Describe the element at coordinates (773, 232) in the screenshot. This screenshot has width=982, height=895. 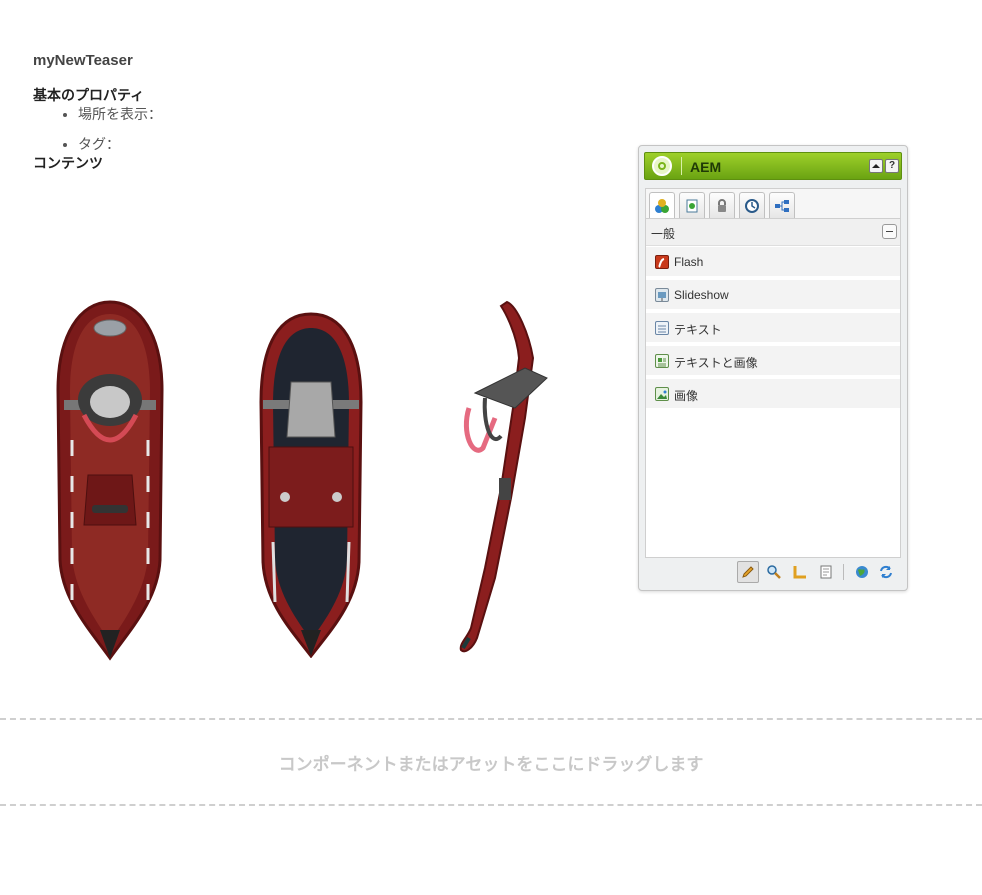
I see `group-header-general: 一般` at that location.